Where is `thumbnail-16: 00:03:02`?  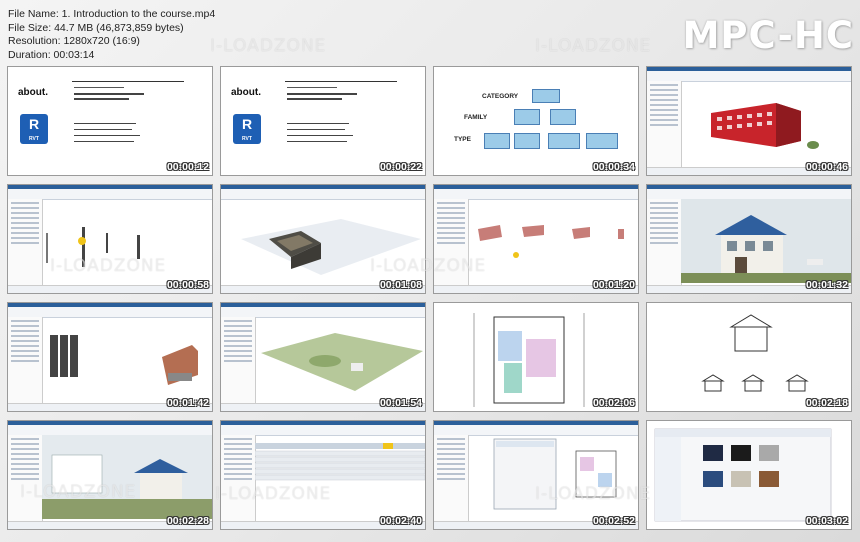 thumbnail-16: 00:03:02 is located at coordinates (749, 475).